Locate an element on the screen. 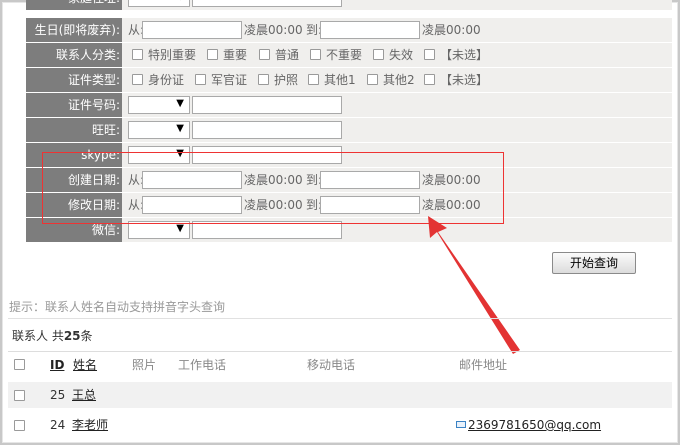 The height and width of the screenshot is (445, 680). table-header: ID 姓名 照片 工作电话 移动电话 邮件地址 is located at coordinates (340, 364).